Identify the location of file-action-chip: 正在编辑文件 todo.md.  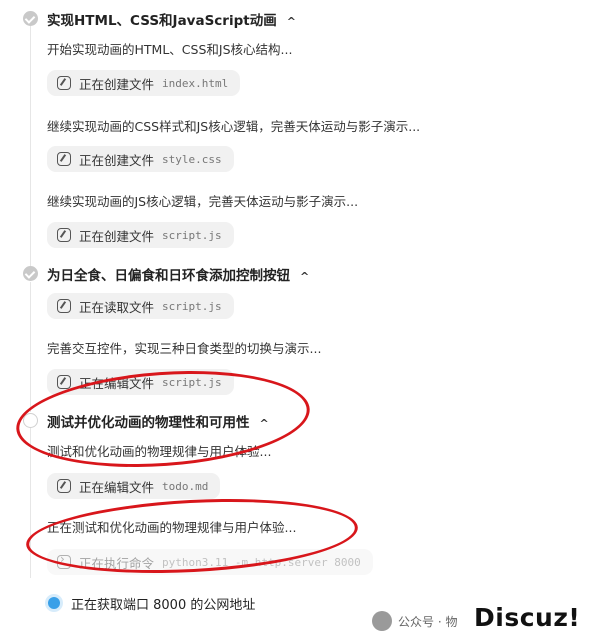
(134, 486).